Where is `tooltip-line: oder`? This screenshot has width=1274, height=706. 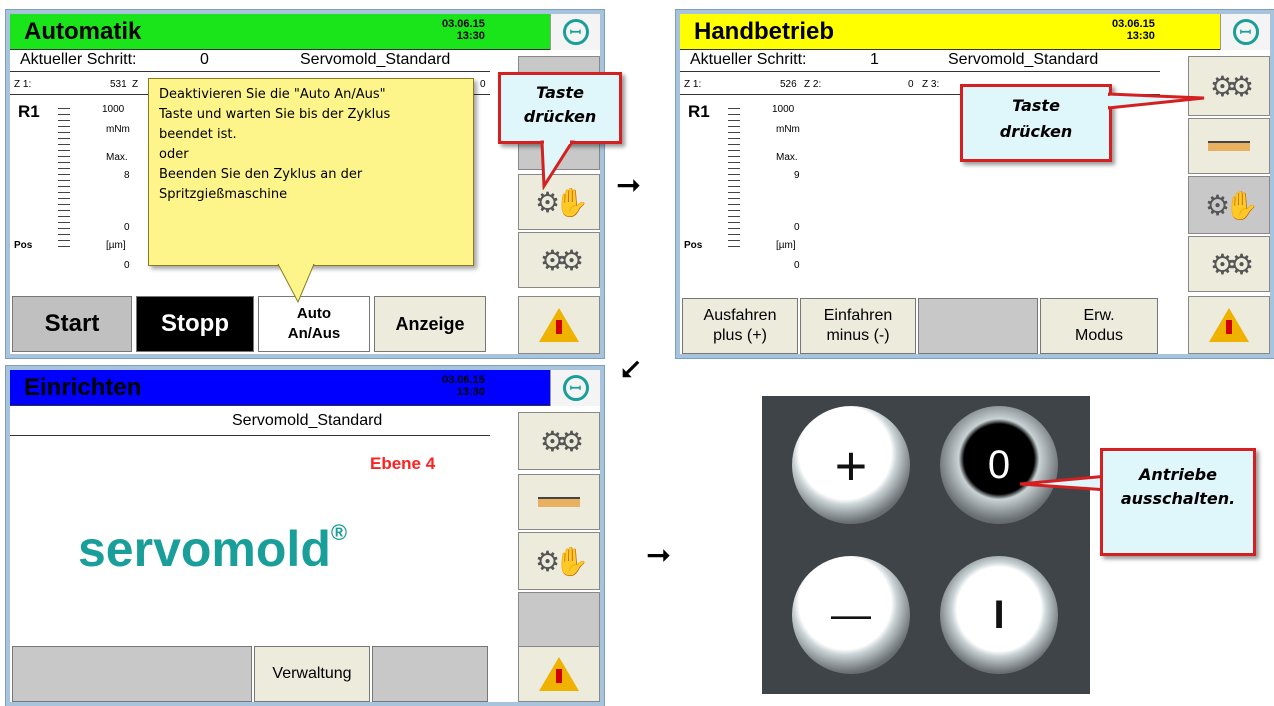 tooltip-line: oder is located at coordinates (174, 154).